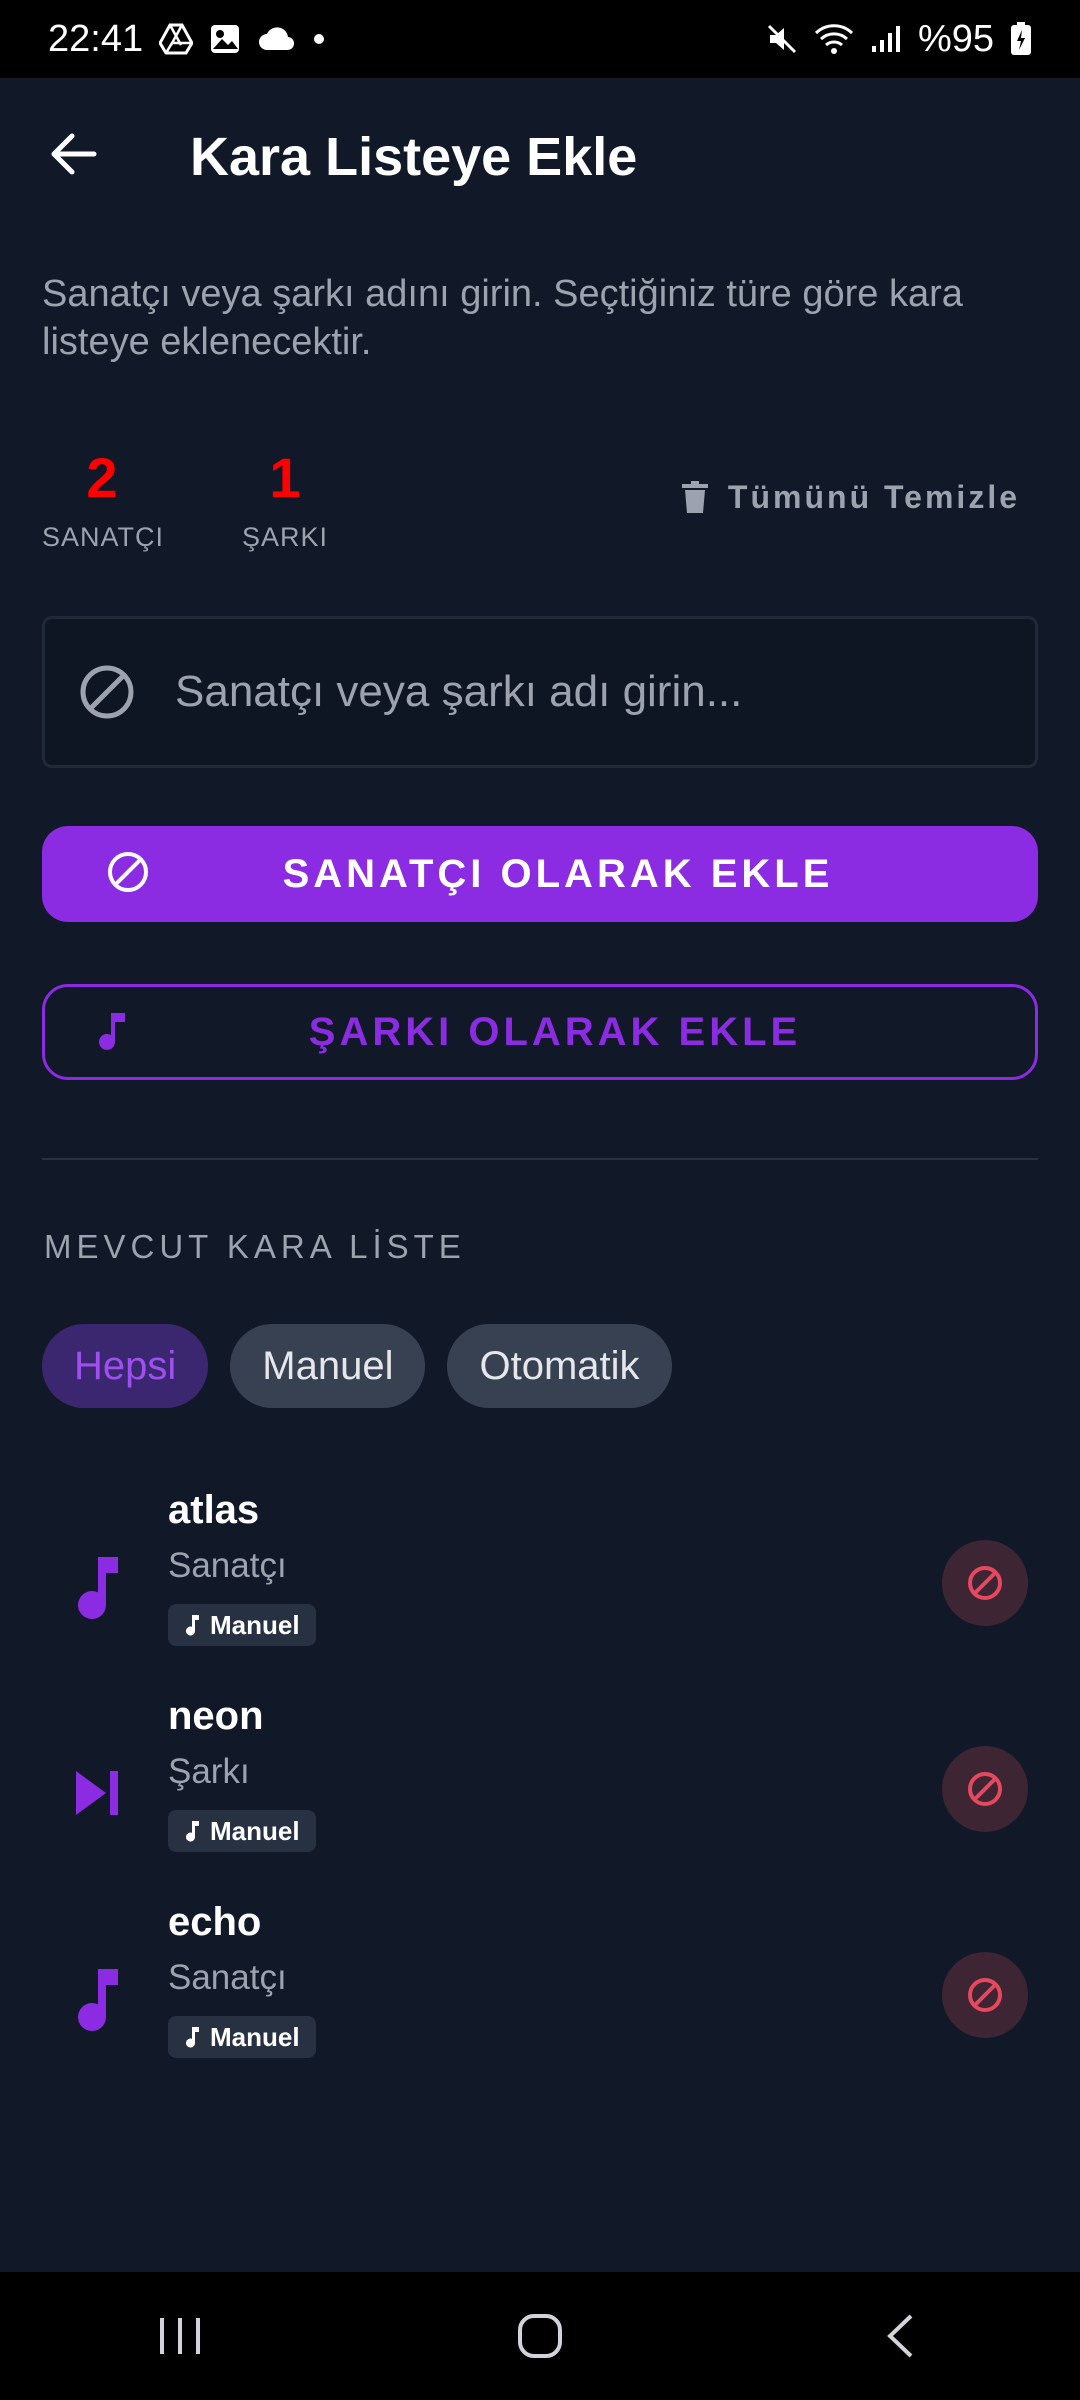 This screenshot has height=2400, width=1080. I want to click on dot-icon, so click(319, 39).